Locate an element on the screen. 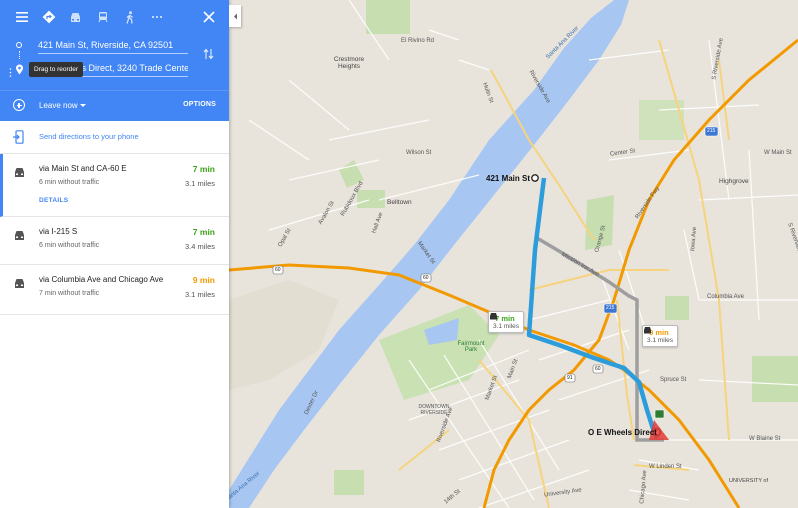  origin-input: 421 Main St, Riverside, CA 92501 is located at coordinates (113, 47).